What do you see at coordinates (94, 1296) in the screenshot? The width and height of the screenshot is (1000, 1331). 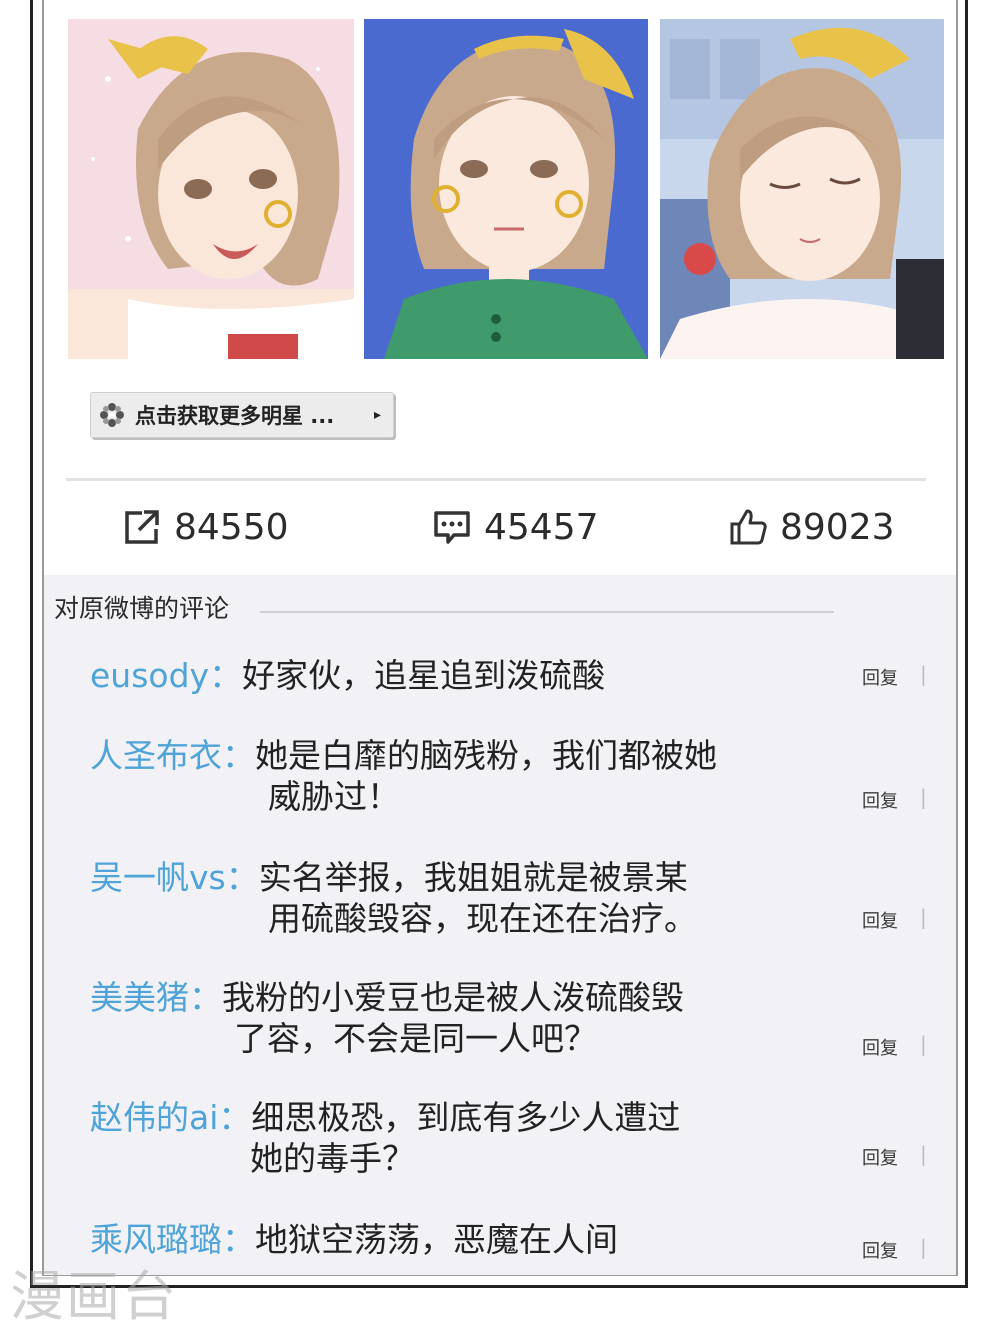 I see `watermark: 漫画台` at bounding box center [94, 1296].